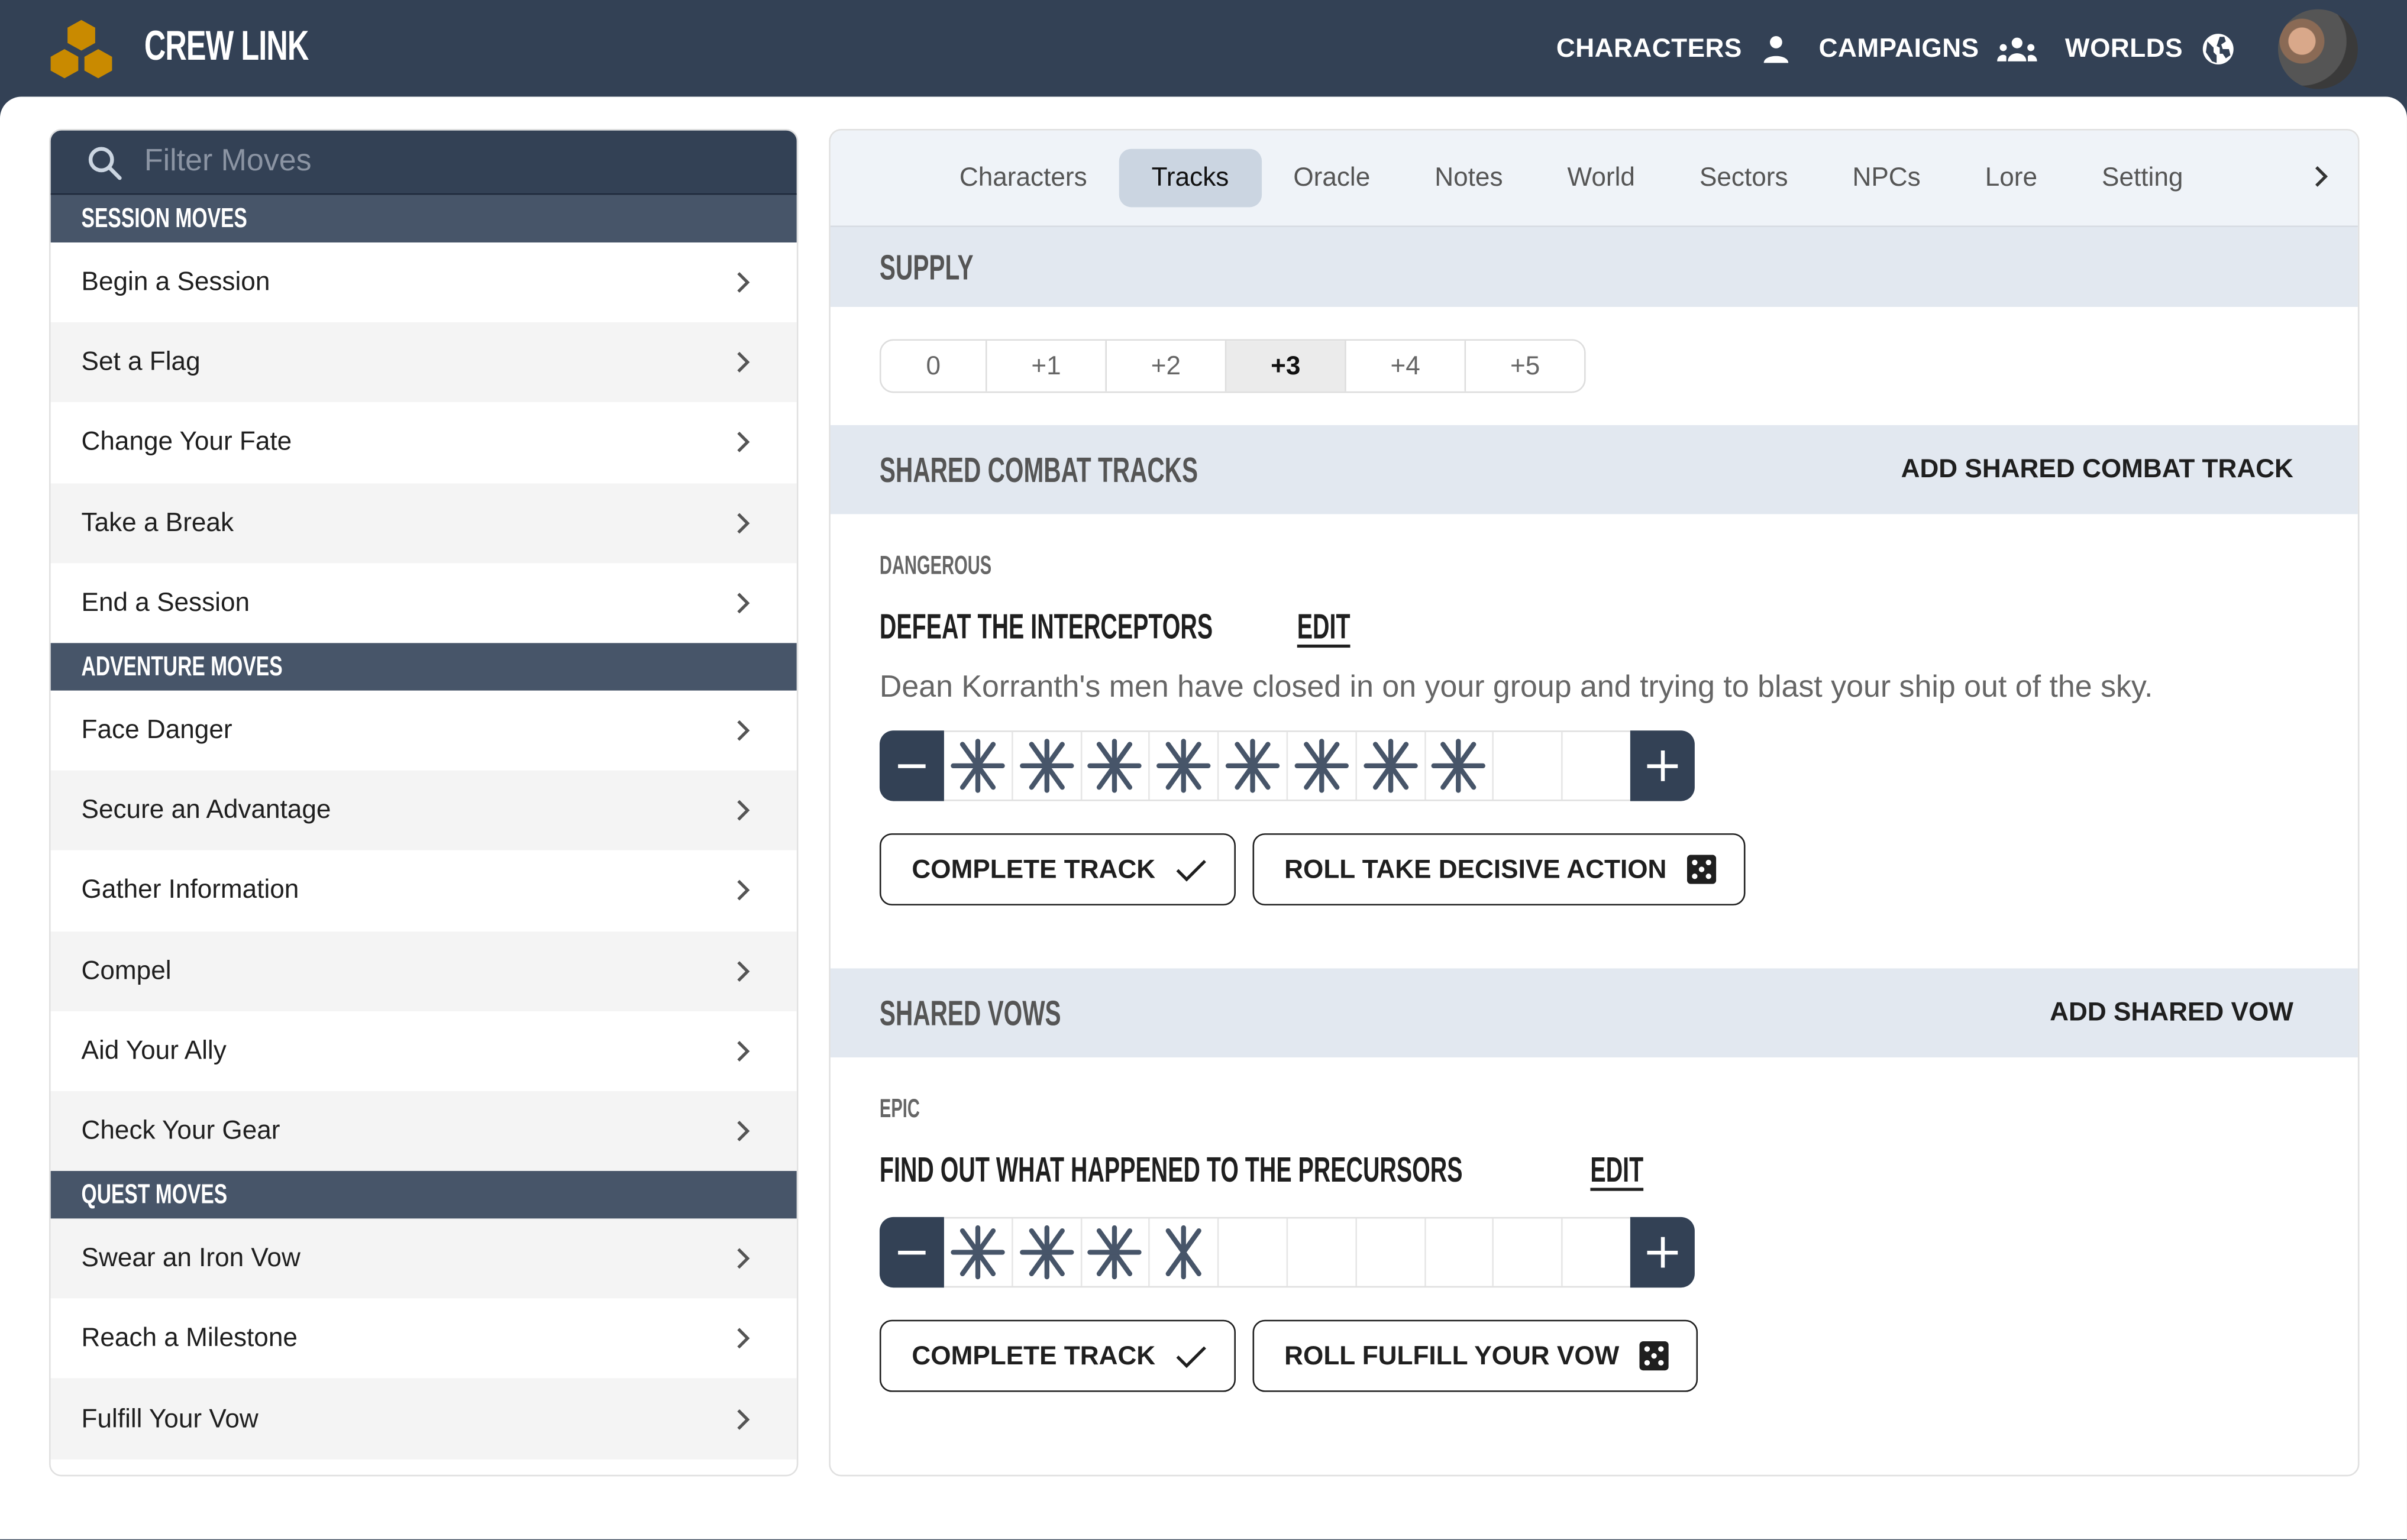 The width and height of the screenshot is (2407, 1540). What do you see at coordinates (423, 1195) in the screenshot?
I see `move-category-header: QUEST MOVES` at bounding box center [423, 1195].